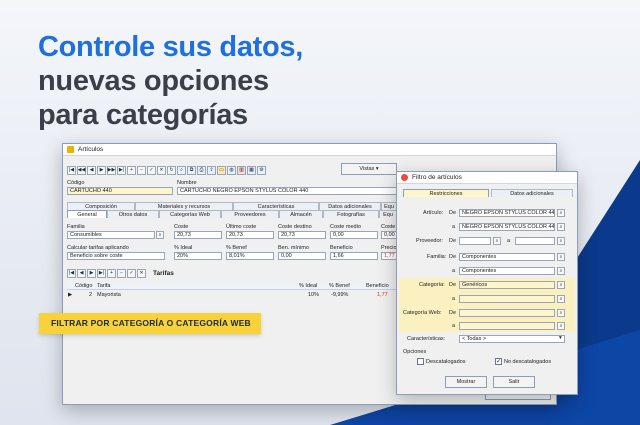 The width and height of the screenshot is (640, 425). What do you see at coordinates (160, 235) in the screenshot?
I see `familia-search-icon: ⌕` at bounding box center [160, 235].